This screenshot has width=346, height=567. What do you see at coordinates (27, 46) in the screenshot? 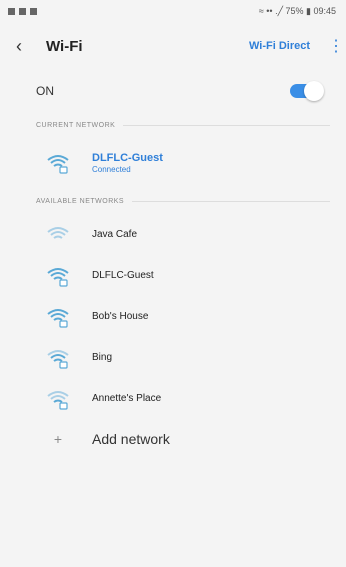
I see `back-icon: ‹` at bounding box center [27, 46].